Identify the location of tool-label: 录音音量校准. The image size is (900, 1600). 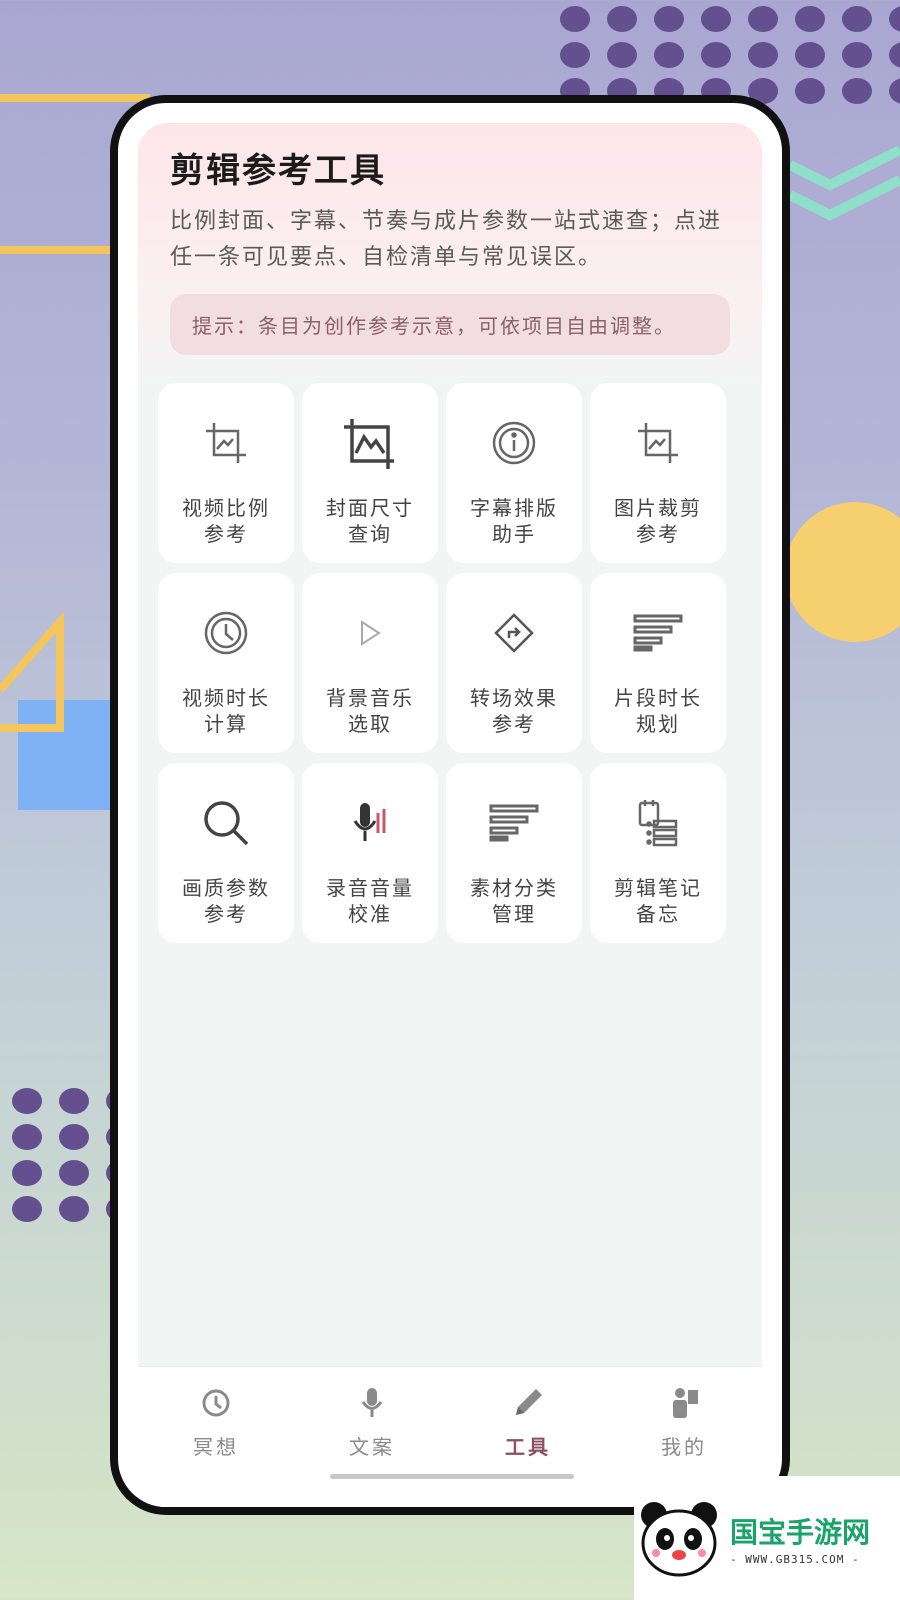
(370, 901).